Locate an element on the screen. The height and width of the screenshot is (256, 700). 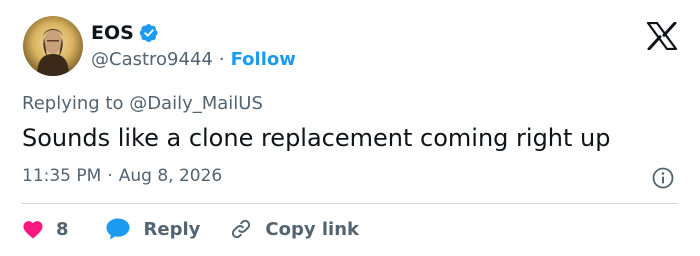
author-name-row: EOS is located at coordinates (125, 33).